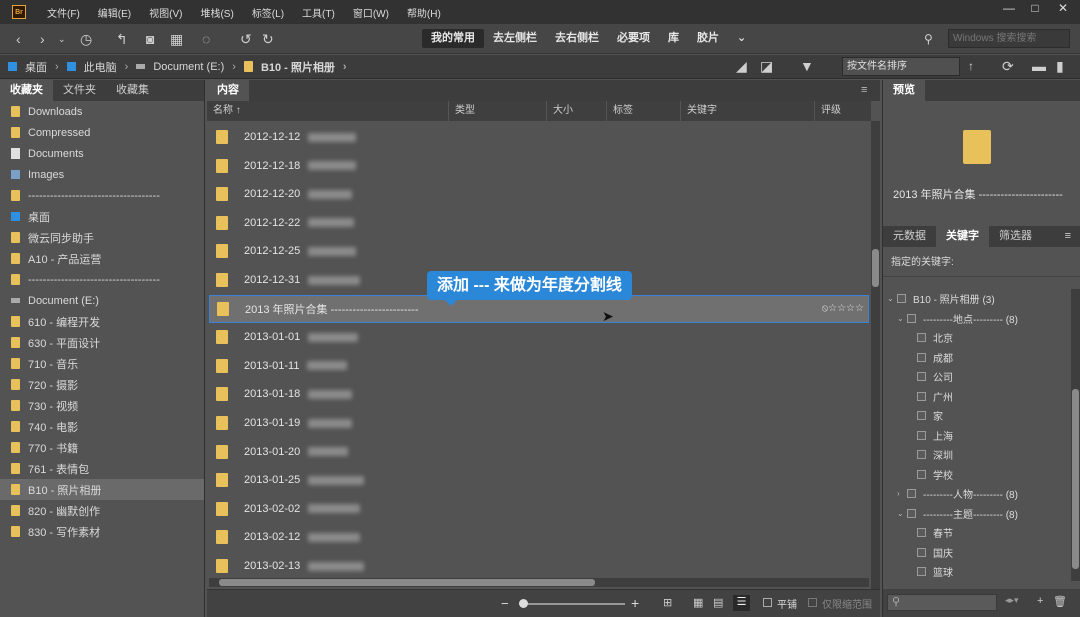 This screenshot has height=617, width=1080. I want to click on file-row: 2013-01-18, so click(539, 394).